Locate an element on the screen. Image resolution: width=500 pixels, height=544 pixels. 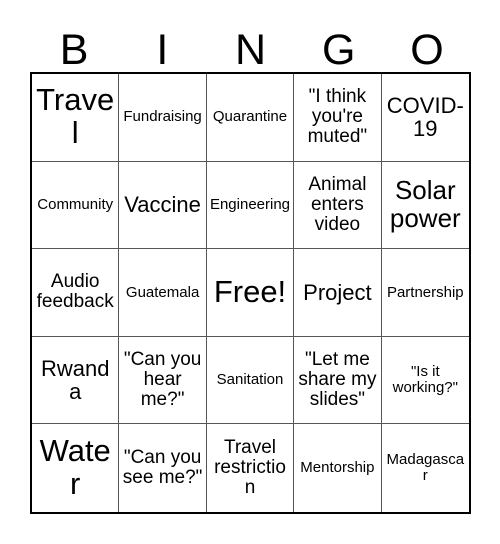
bingo-cell-label: Travel restriction is located at coordinates (250, 468).